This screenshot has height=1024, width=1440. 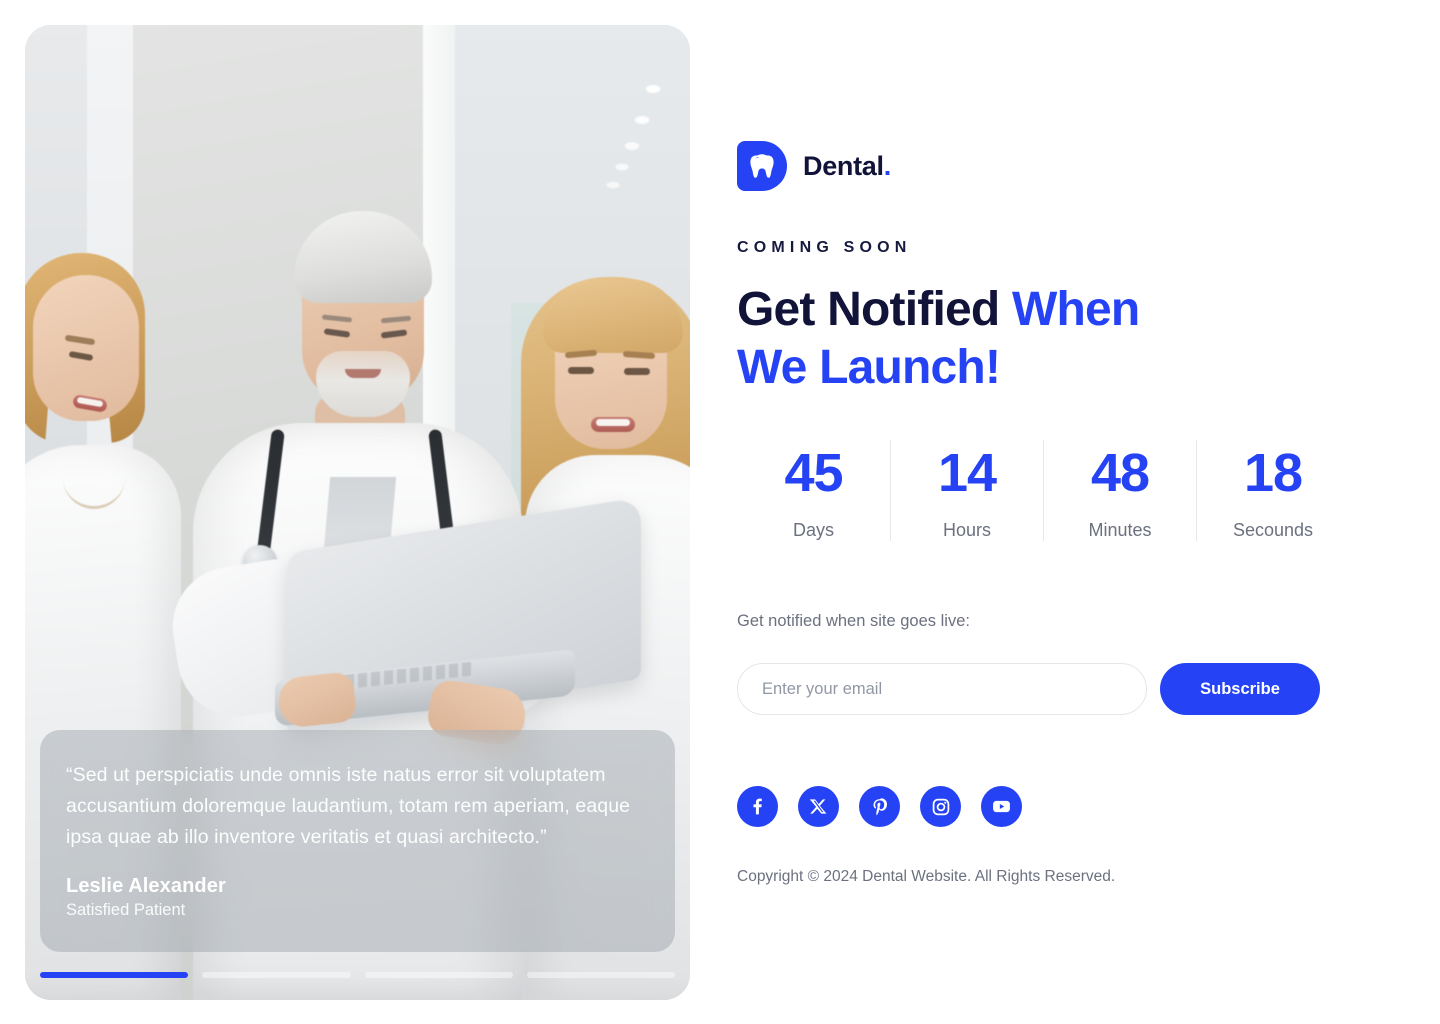 What do you see at coordinates (940, 806) in the screenshot?
I see `instagram-icon` at bounding box center [940, 806].